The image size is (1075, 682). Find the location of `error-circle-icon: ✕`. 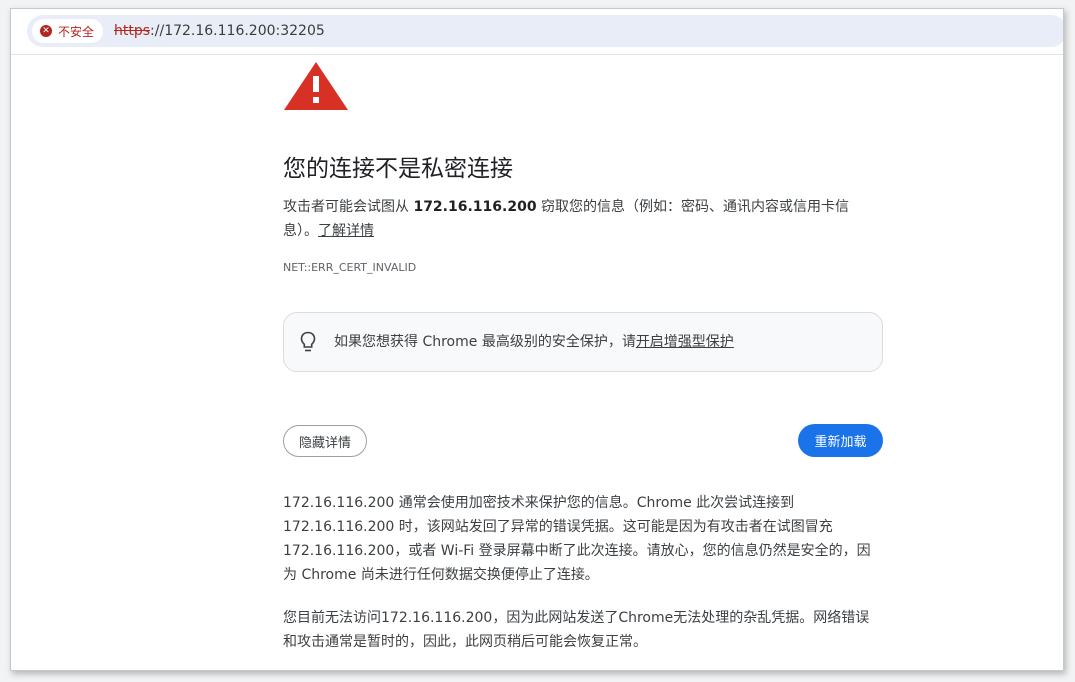

error-circle-icon: ✕ is located at coordinates (46, 31).